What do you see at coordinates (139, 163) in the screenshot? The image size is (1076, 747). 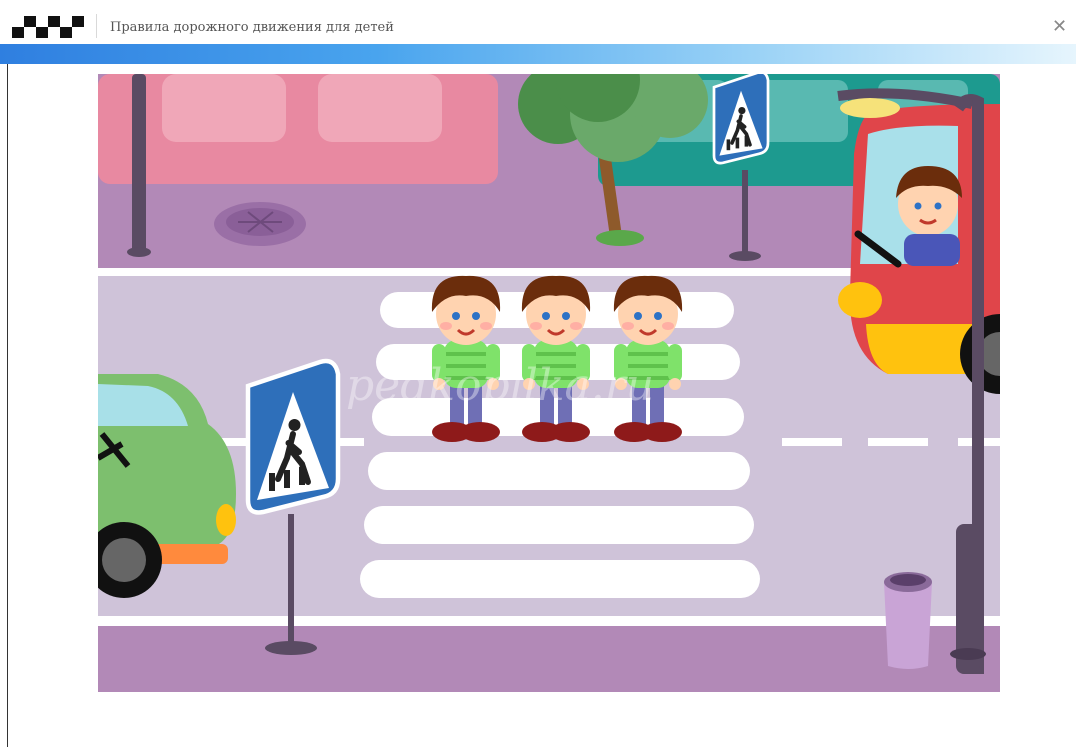 I see `back-lamp-post` at bounding box center [139, 163].